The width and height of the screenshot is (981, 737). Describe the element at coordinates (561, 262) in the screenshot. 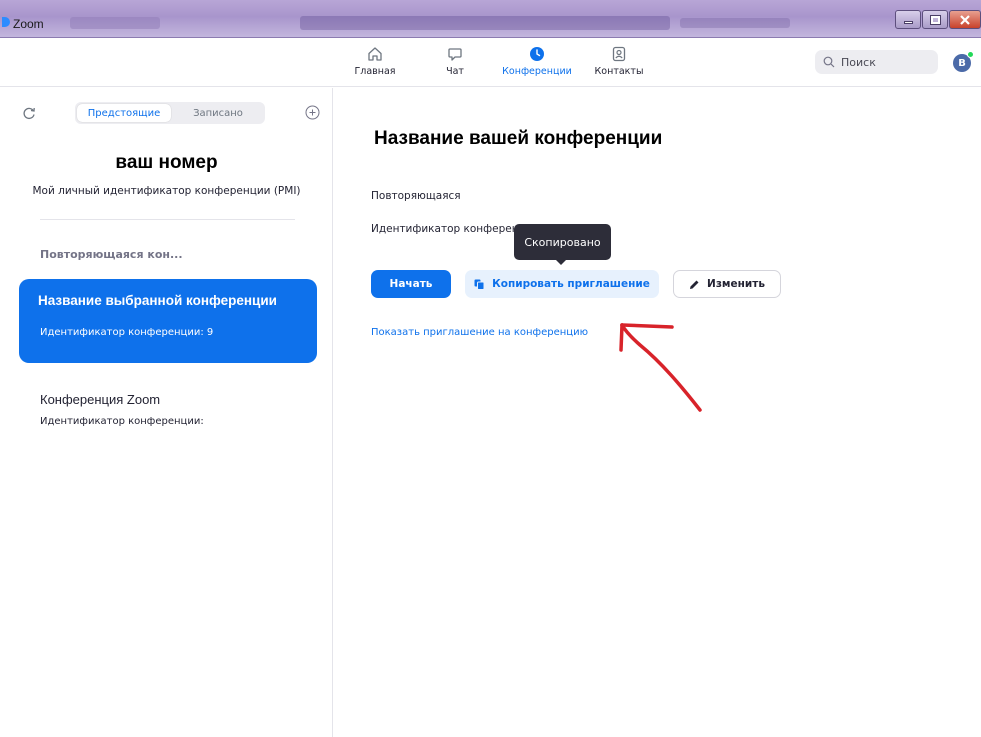

I see `tooltip-arrow` at that location.